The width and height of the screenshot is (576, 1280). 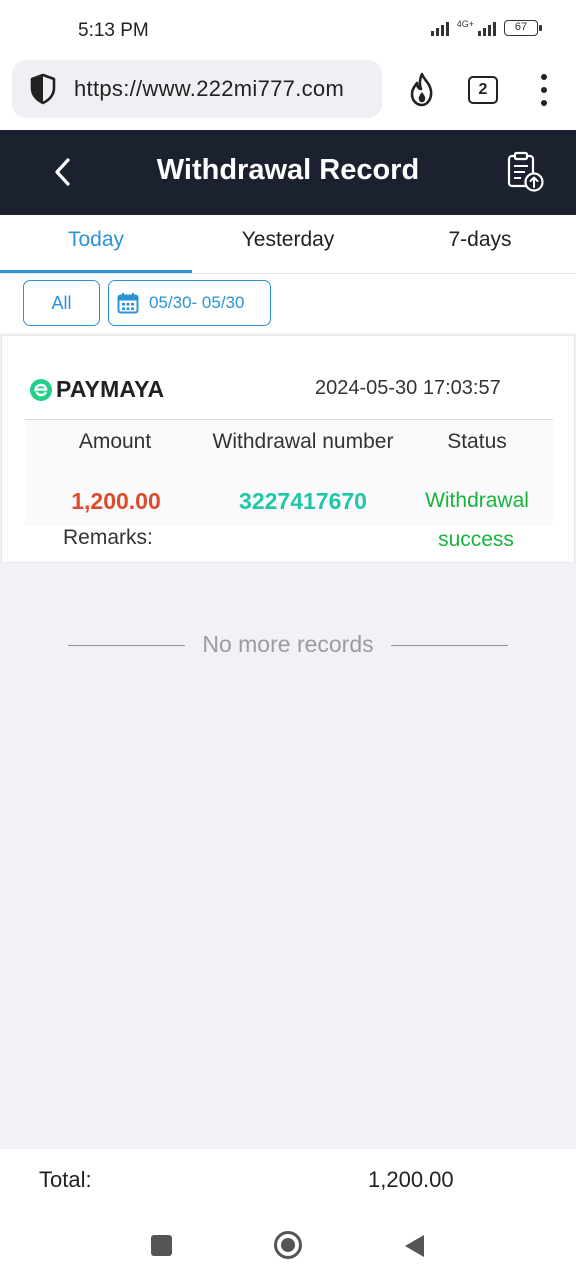 I want to click on recents-icon, so click(x=161, y=1245).